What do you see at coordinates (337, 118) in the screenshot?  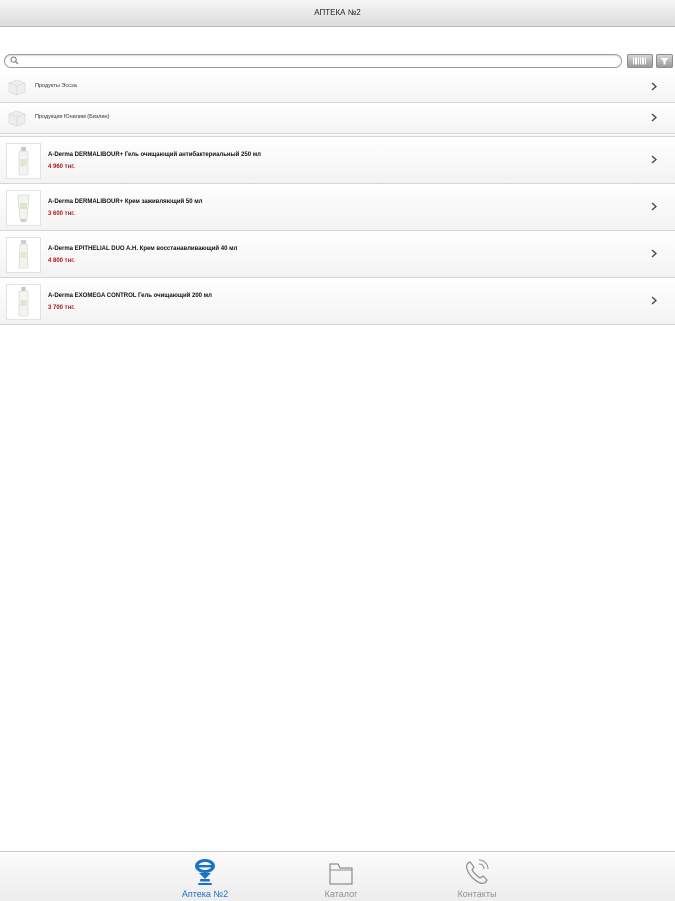 I see `category-row: Продукция Юнилим (Бизлин)` at bounding box center [337, 118].